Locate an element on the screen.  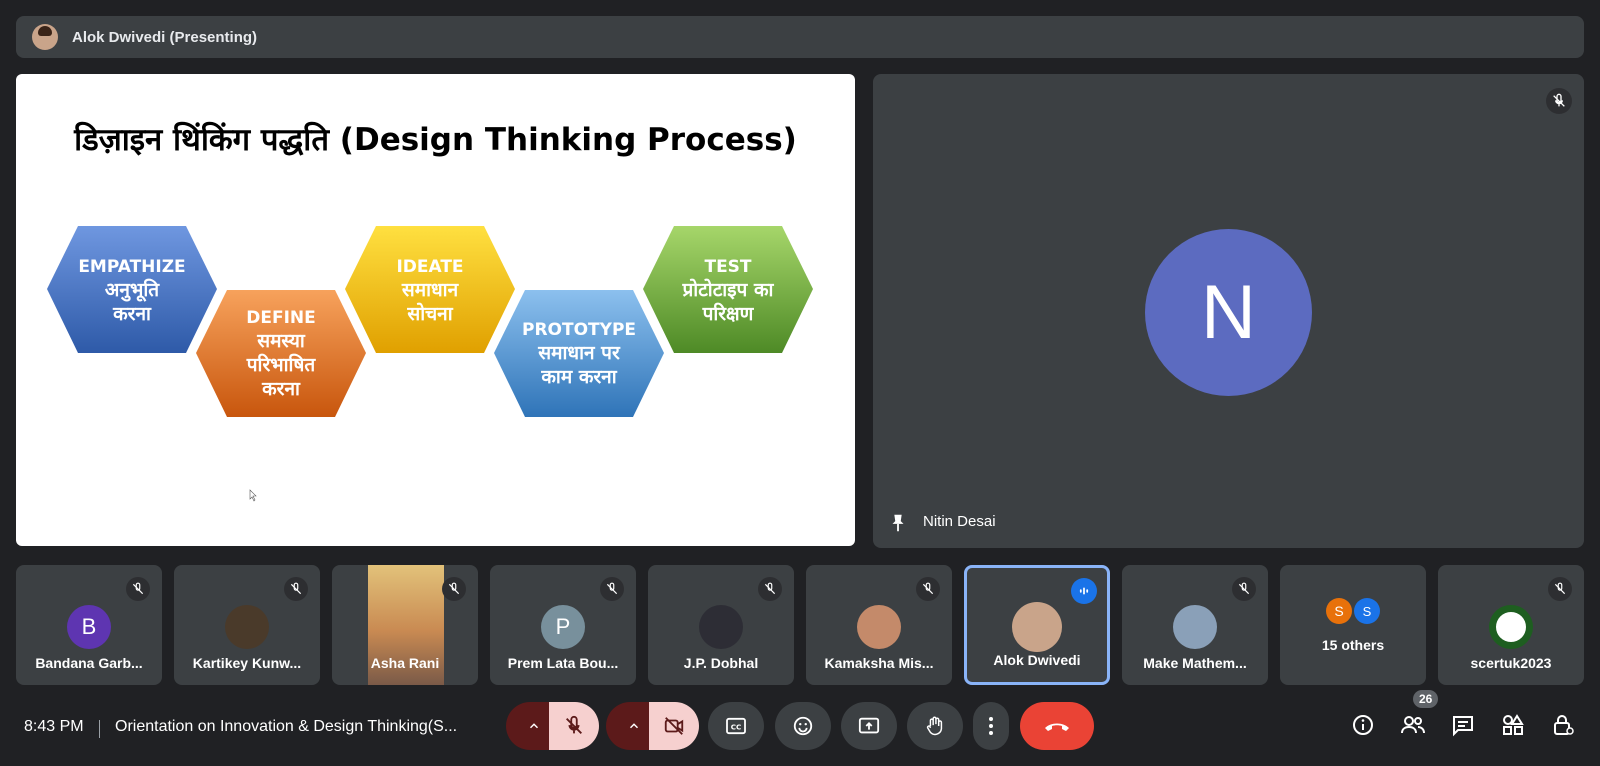
raise-hand-icon is located at coordinates (934, 726).